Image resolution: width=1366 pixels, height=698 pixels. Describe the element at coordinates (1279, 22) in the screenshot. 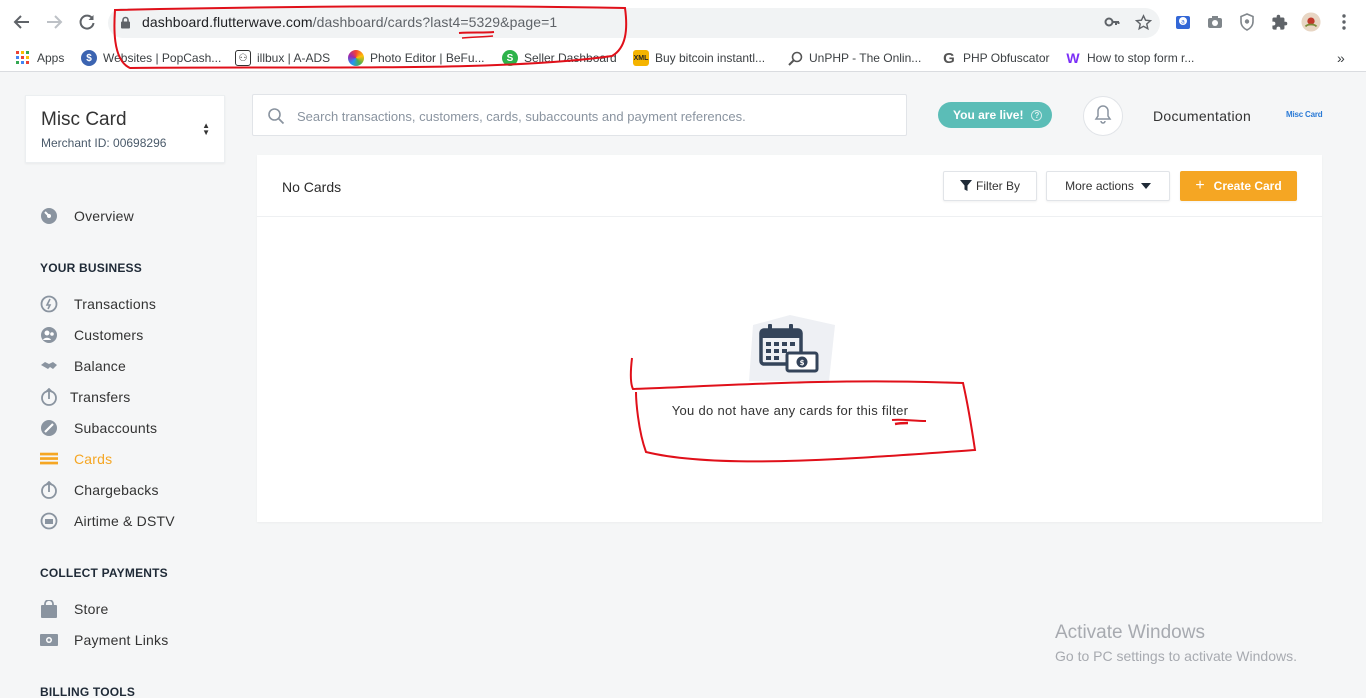

I see `puzzle-icon` at that location.